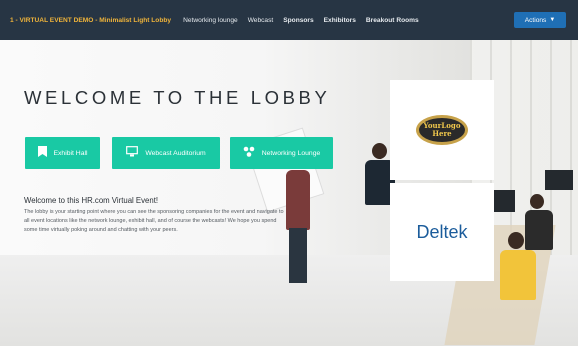 This screenshot has width=578, height=346. I want to click on bookmark-icon, so click(42, 153).